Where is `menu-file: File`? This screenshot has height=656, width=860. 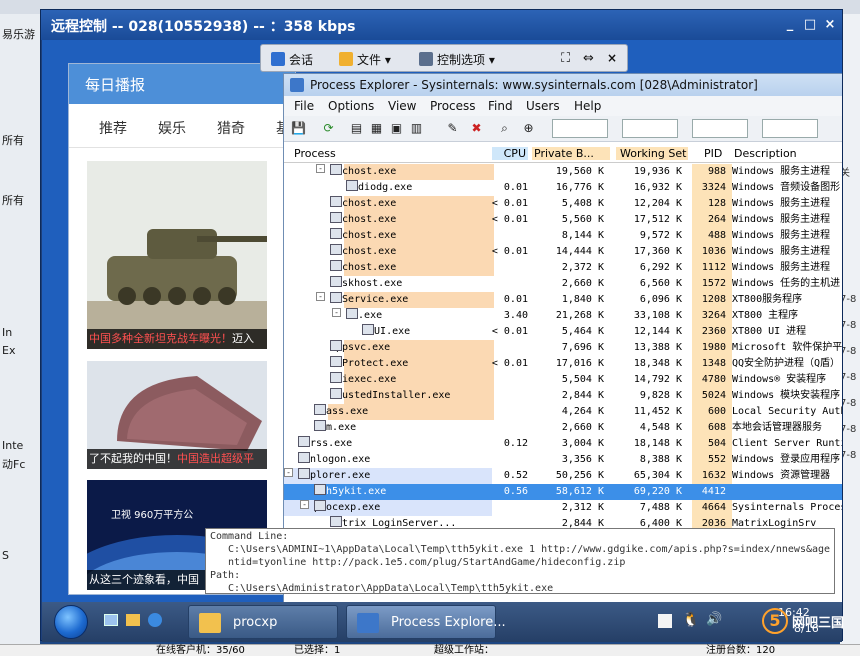 menu-file: File is located at coordinates (304, 106).